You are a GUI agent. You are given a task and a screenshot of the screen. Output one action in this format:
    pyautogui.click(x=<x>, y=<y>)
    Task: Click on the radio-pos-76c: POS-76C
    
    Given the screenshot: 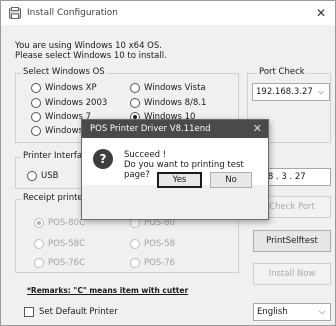 What is the action you would take?
    pyautogui.click(x=59, y=263)
    